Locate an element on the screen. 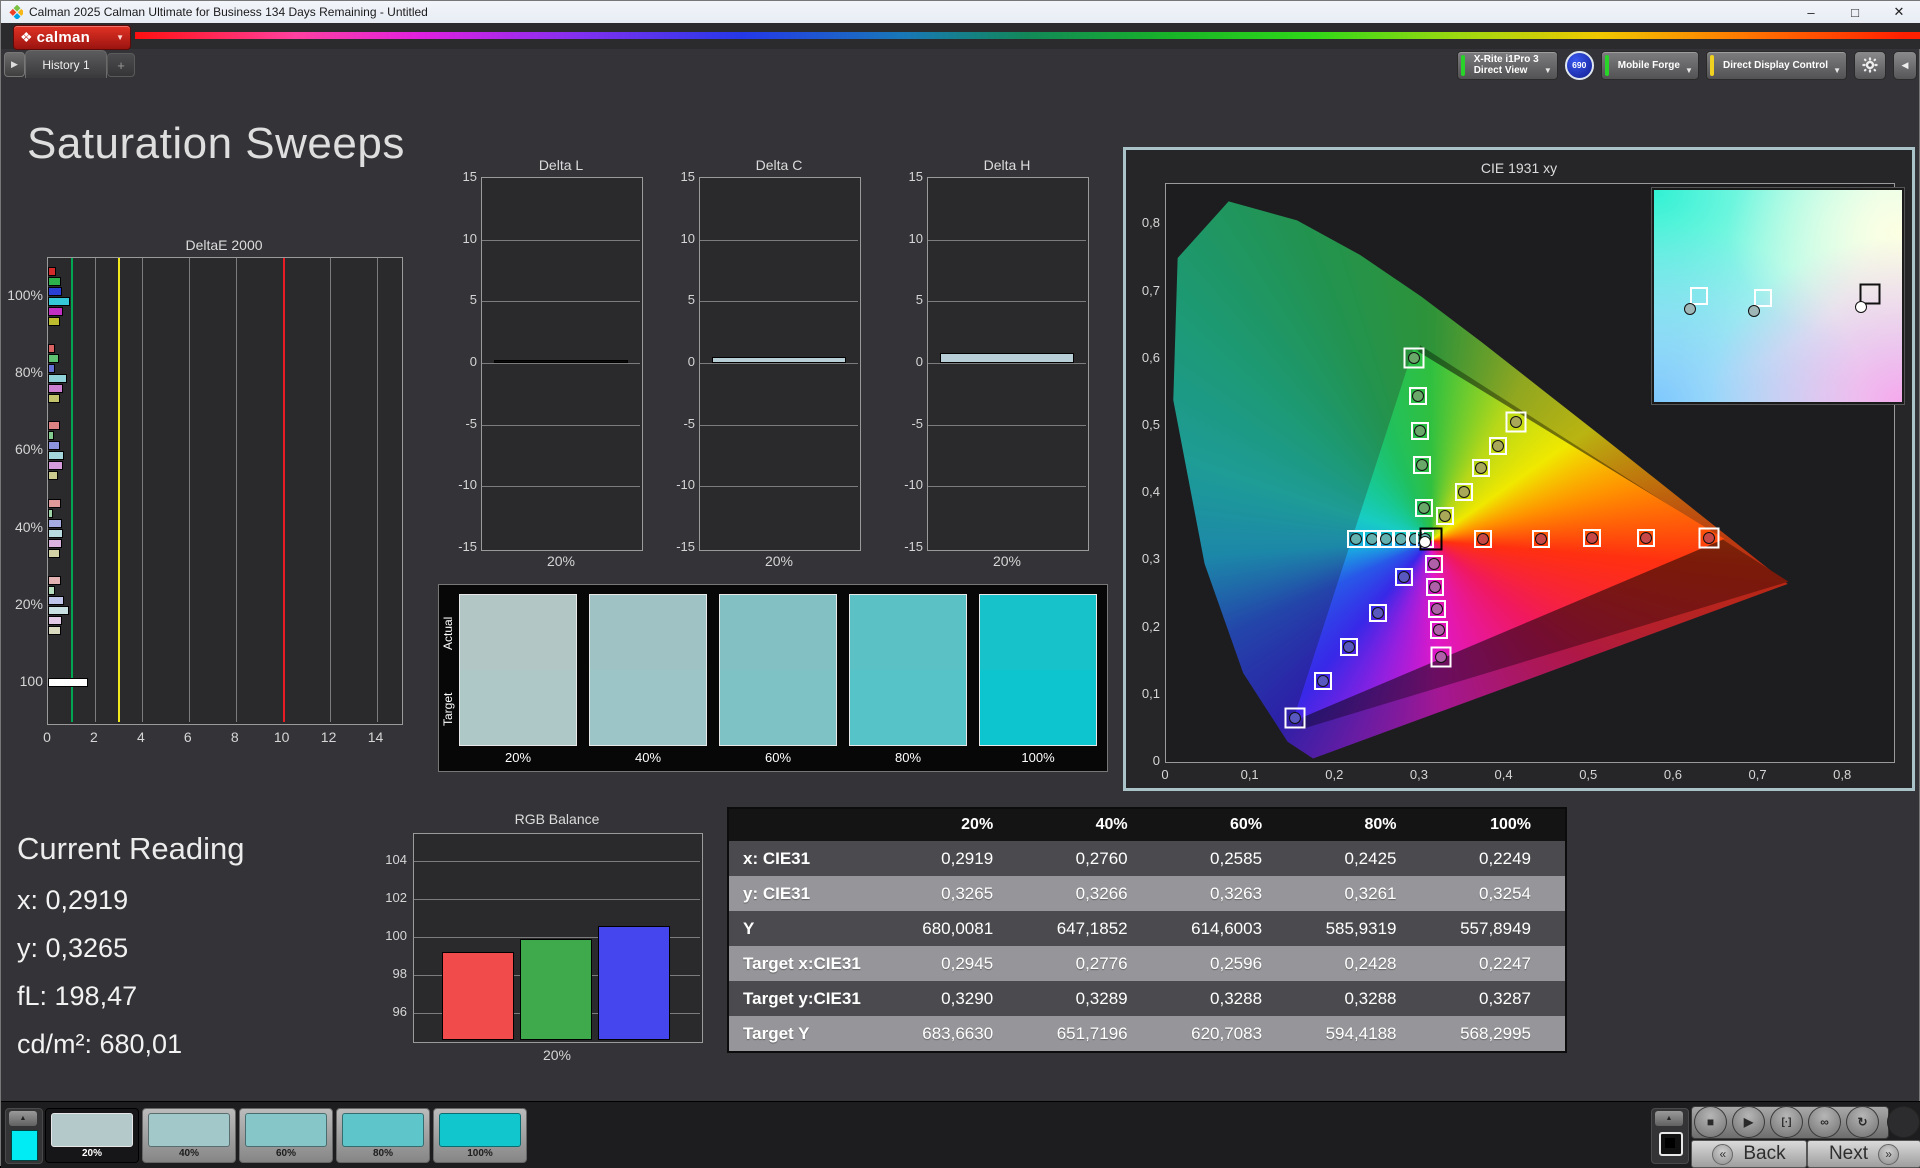 This screenshot has width=1920, height=1168. delta-y-tick: 10 is located at coordinates (687, 238).